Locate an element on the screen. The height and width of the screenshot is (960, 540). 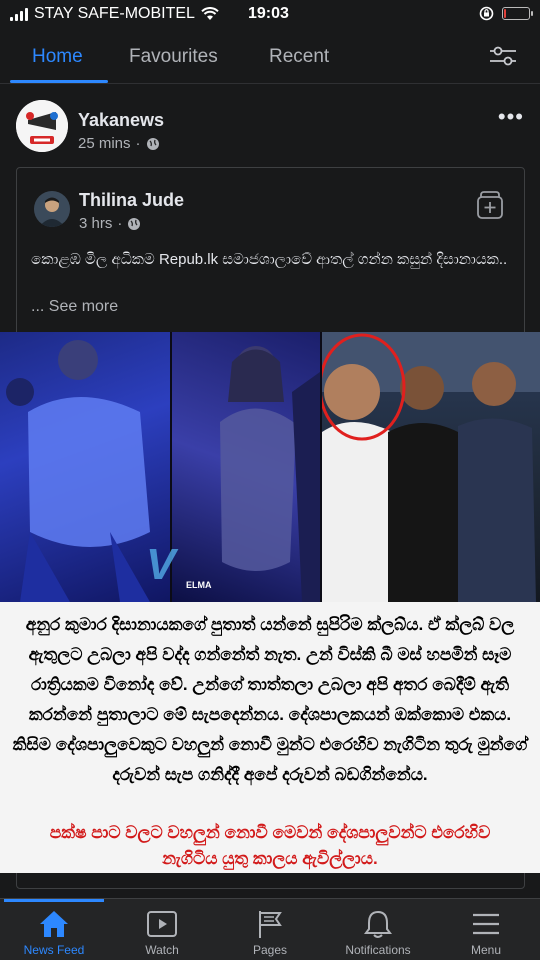
photo-panel-dancing-man is located at coordinates (85, 467).